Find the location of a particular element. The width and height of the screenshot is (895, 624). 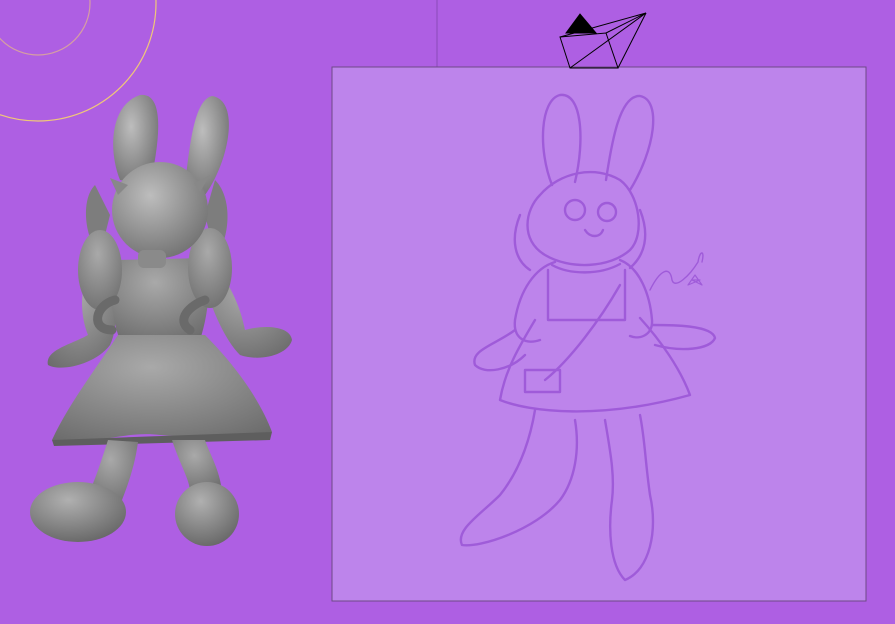

camera-icon is located at coordinates (603, 40).